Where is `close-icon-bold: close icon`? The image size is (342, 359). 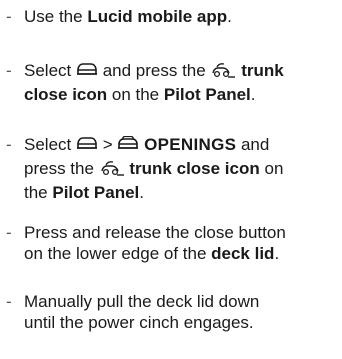
close-icon-bold: close icon is located at coordinates (66, 94).